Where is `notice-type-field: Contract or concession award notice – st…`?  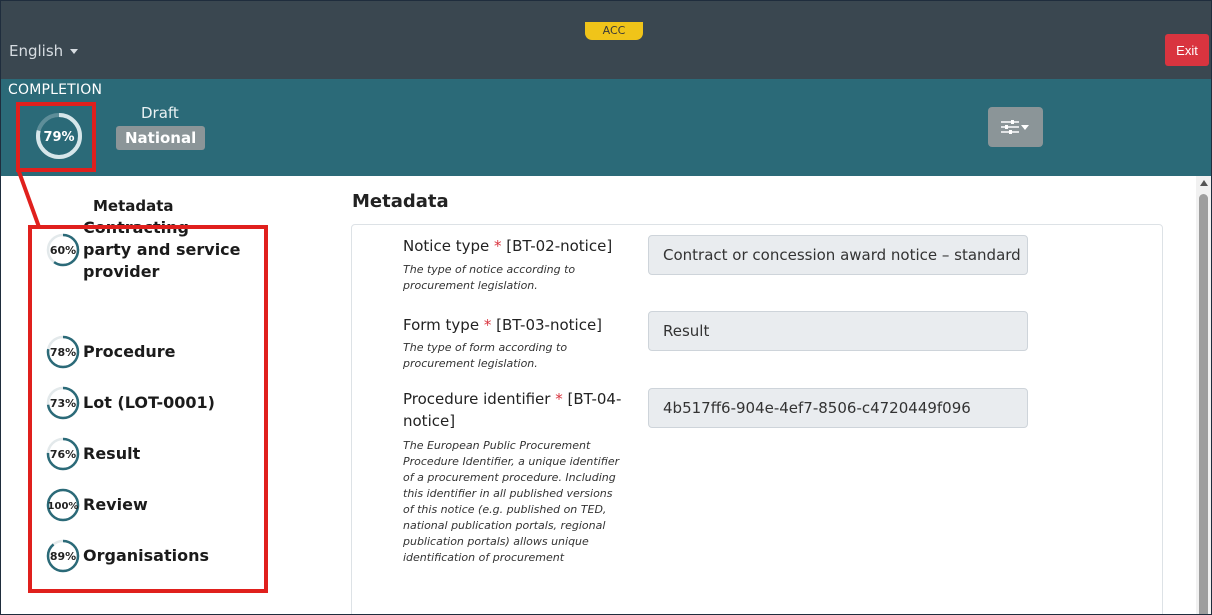 notice-type-field: Contract or concession award notice – st… is located at coordinates (838, 255).